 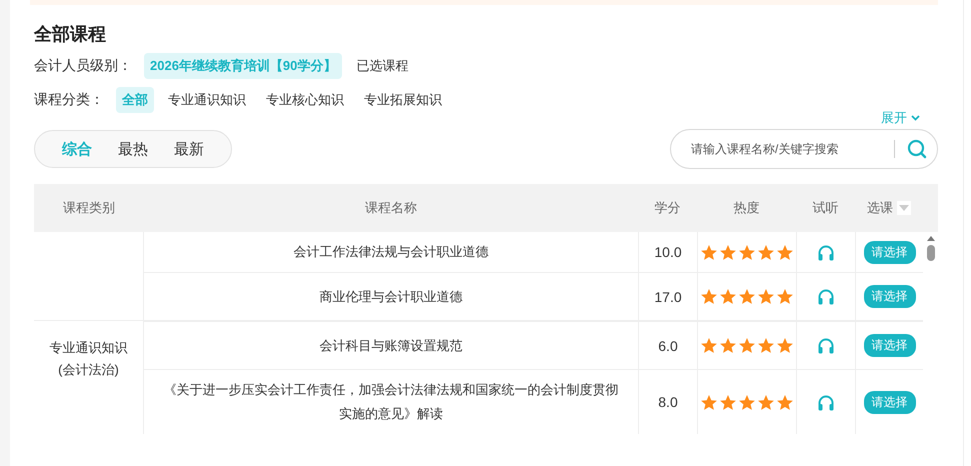 What do you see at coordinates (88, 359) in the screenshot?
I see `category-cell-text: 专业通识知识(会计法治)` at bounding box center [88, 359].